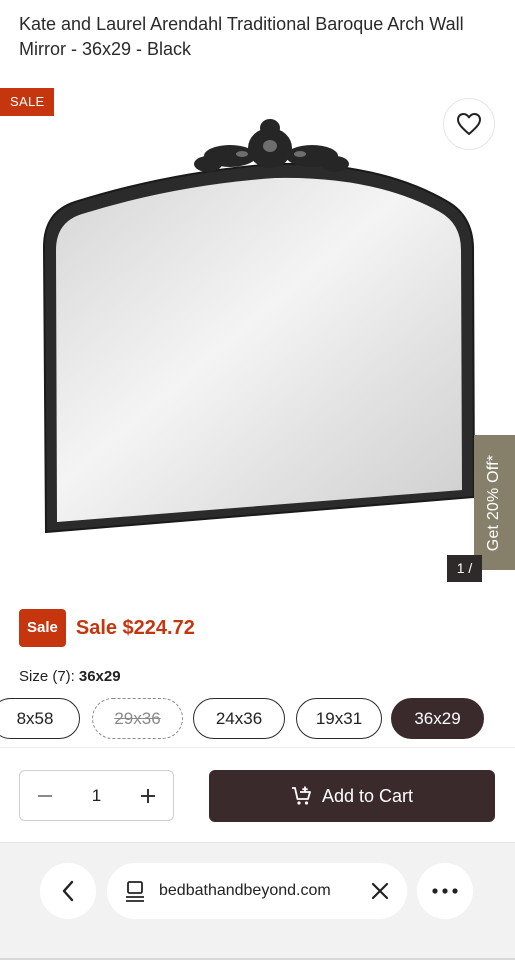  I want to click on more-button, so click(445, 891).